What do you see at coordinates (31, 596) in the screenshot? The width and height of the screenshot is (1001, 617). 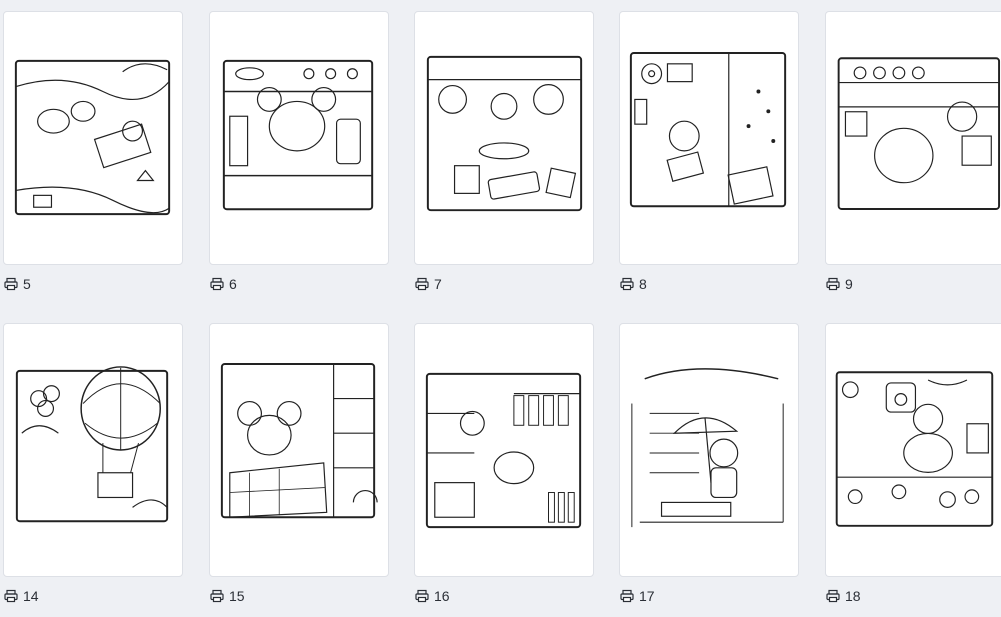 I see `page-count: 14` at bounding box center [31, 596].